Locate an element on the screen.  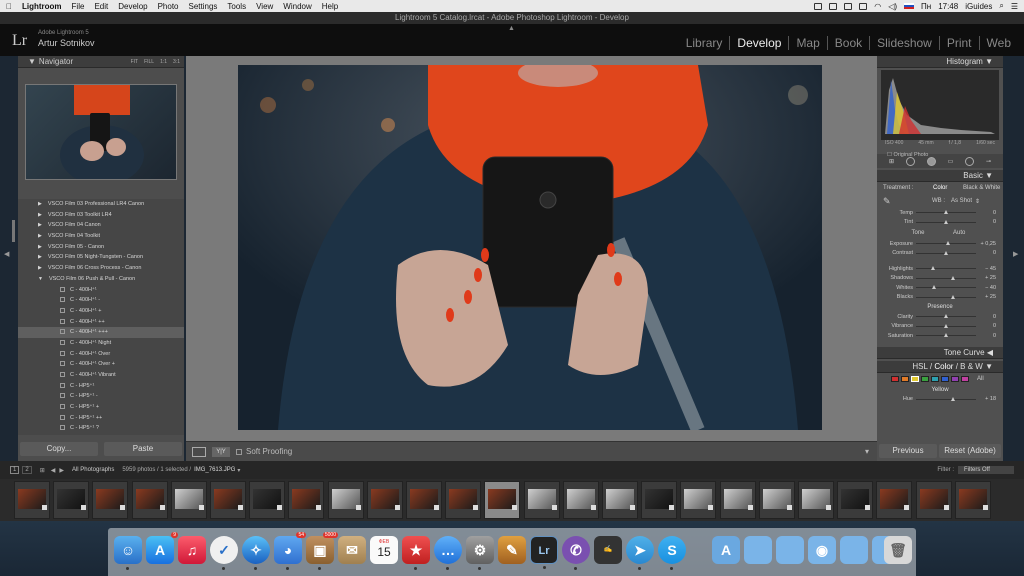
crop-tool-icon: ⊞ is located at coordinates (891, 161).